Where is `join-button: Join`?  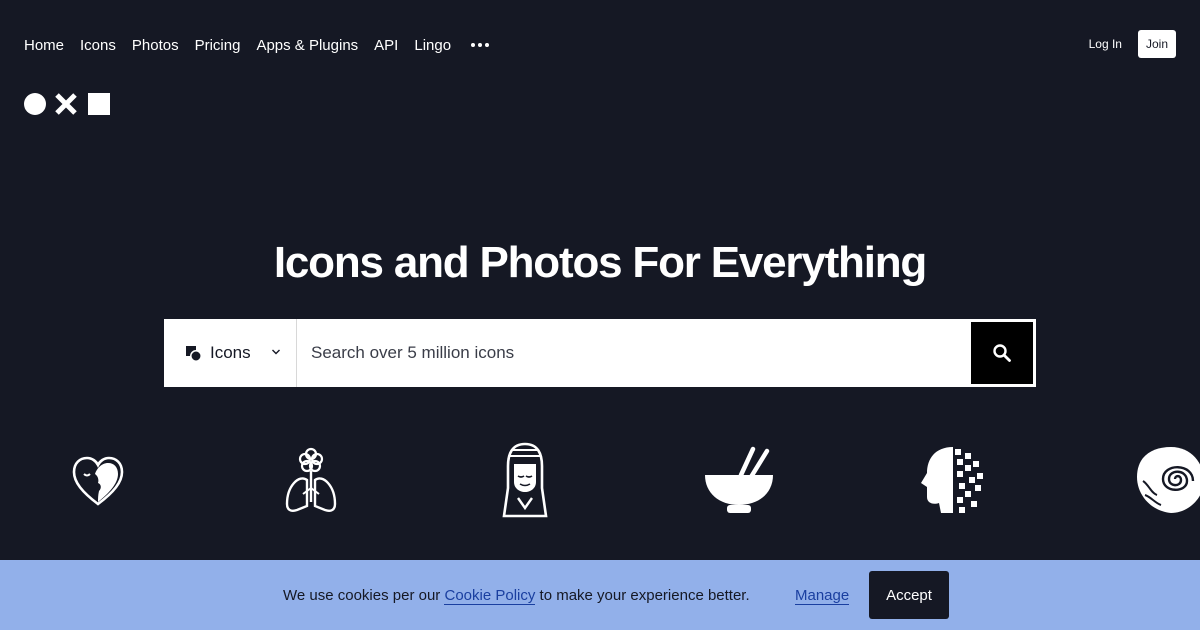 join-button: Join is located at coordinates (1156, 44).